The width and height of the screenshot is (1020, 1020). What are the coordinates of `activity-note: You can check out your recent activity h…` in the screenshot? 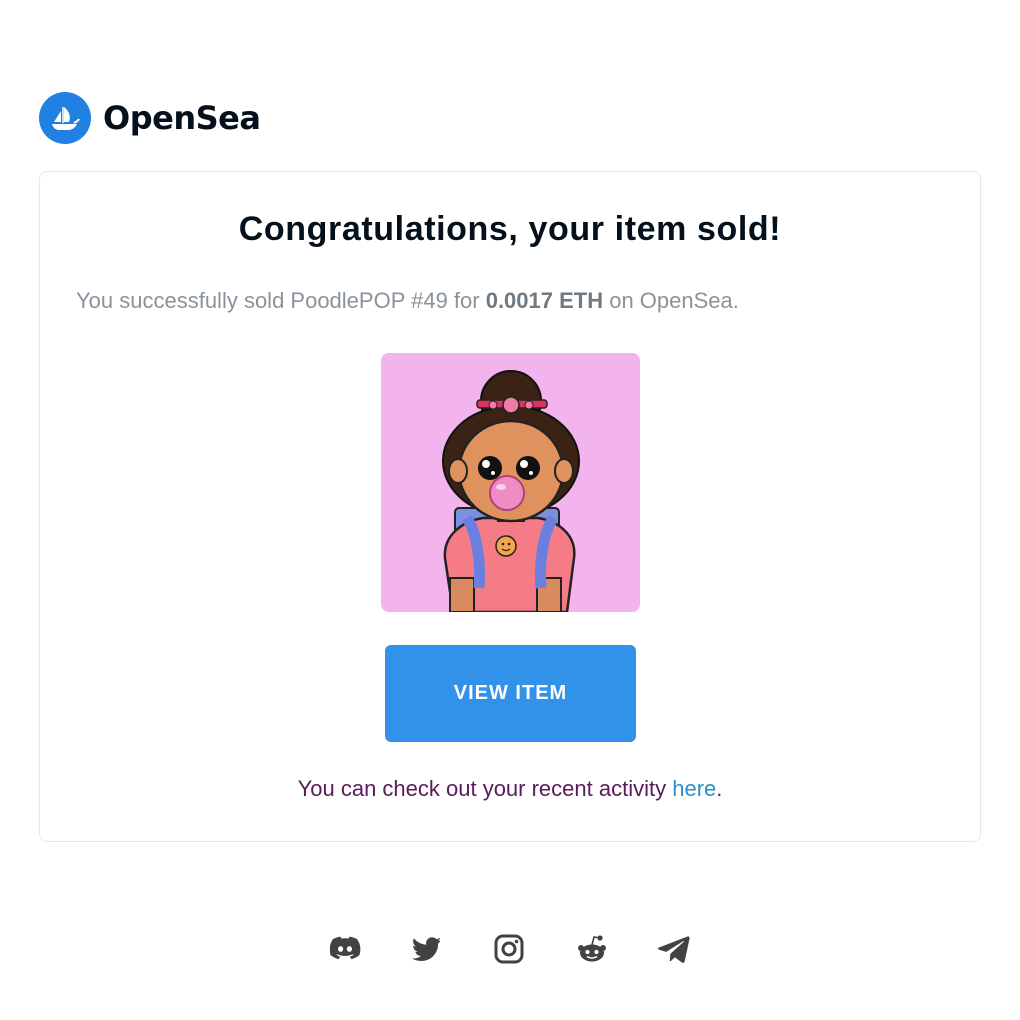 It's located at (510, 789).